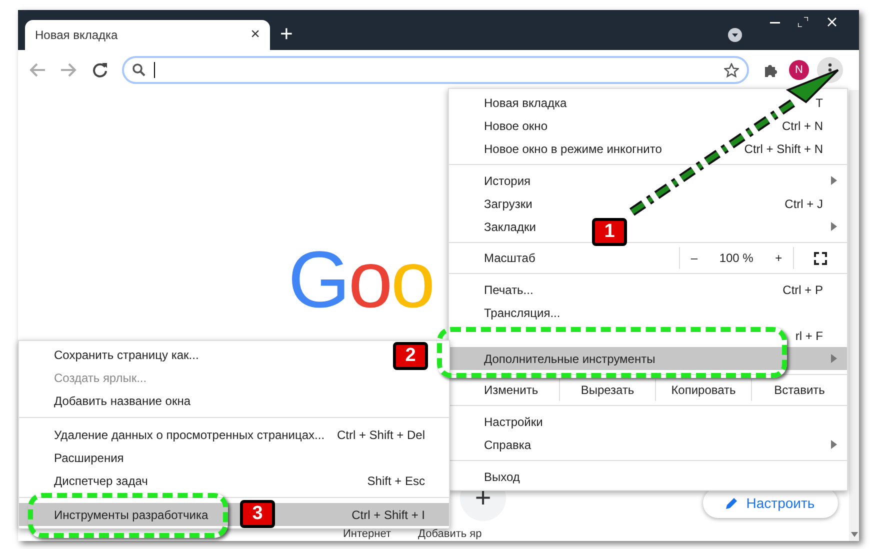  Describe the element at coordinates (509, 258) in the screenshot. I see `zoom-label: Масштаб` at that location.